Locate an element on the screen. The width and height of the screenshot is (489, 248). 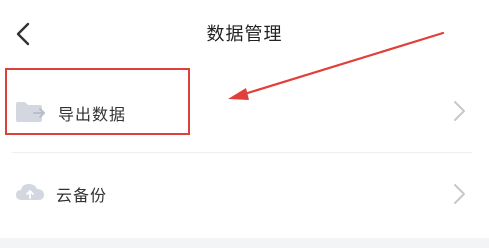
page-title: 数据管理 is located at coordinates (244, 34).